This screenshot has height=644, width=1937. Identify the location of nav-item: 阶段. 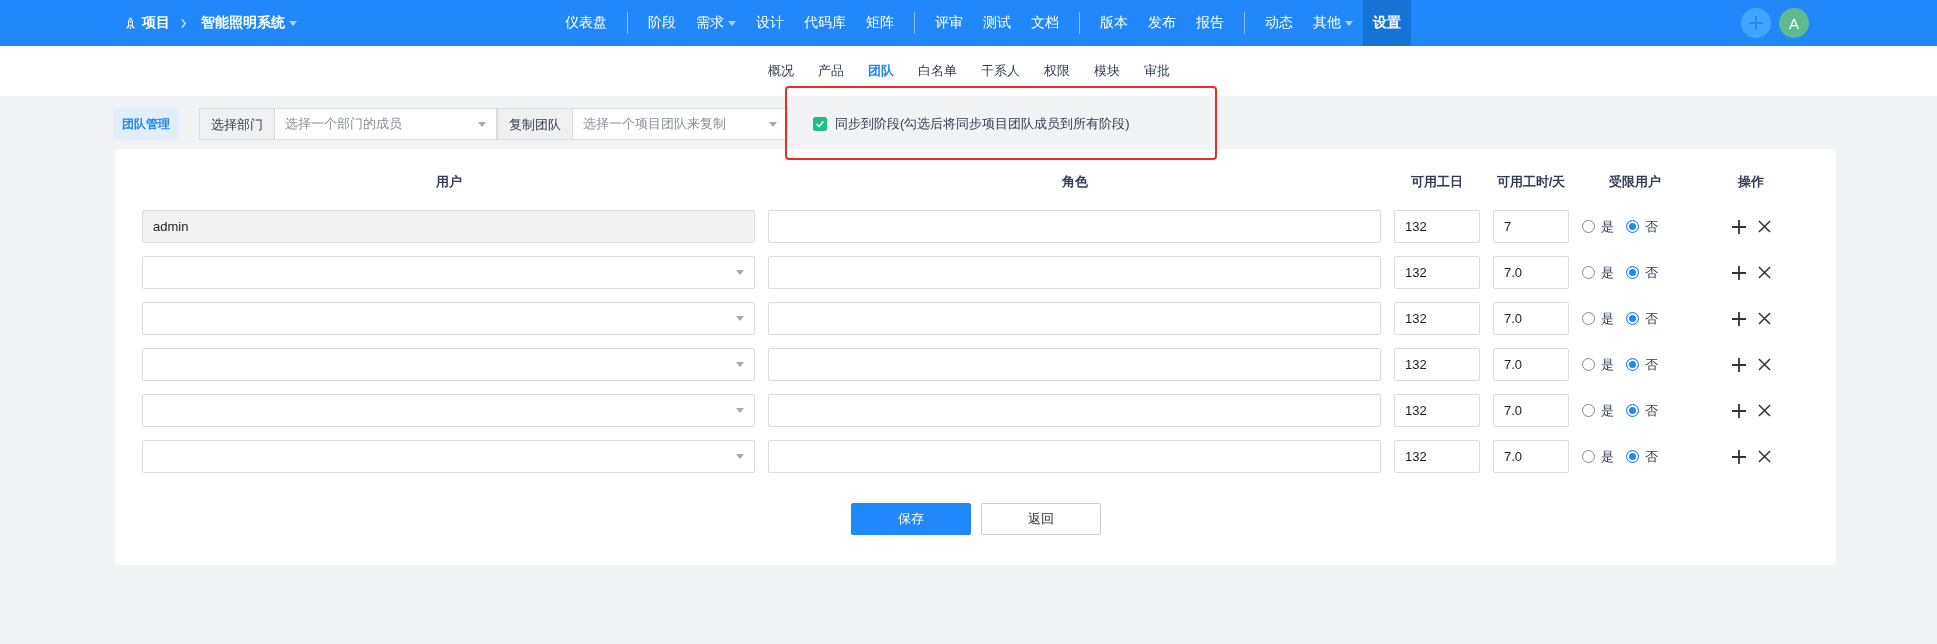
(661, 23).